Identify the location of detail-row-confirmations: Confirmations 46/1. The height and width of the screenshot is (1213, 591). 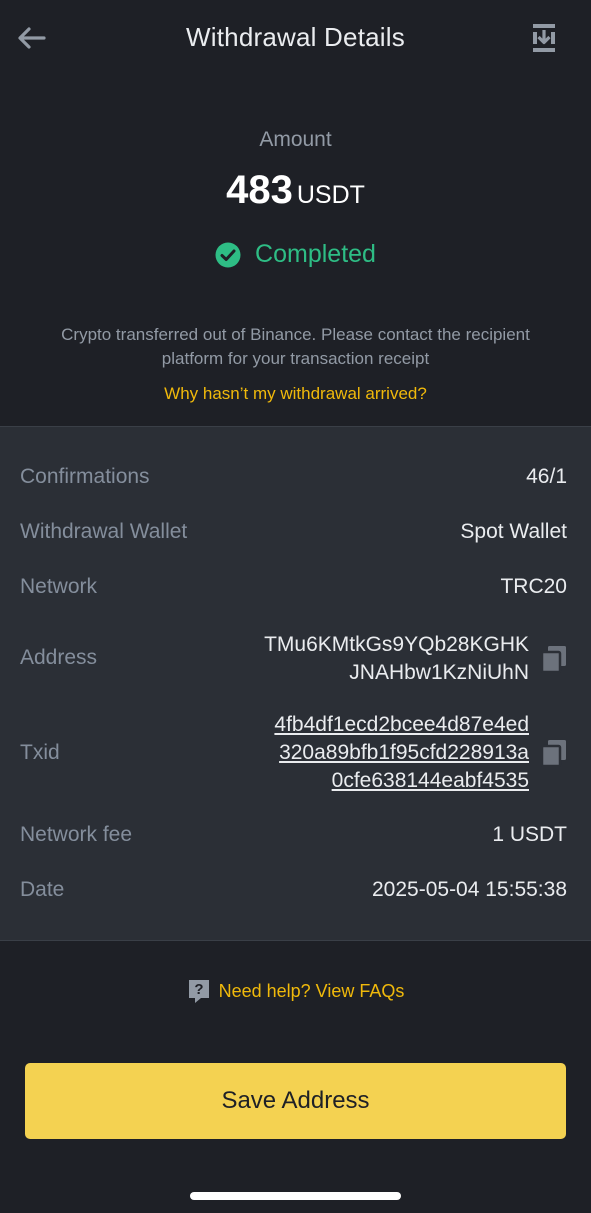
(293, 479).